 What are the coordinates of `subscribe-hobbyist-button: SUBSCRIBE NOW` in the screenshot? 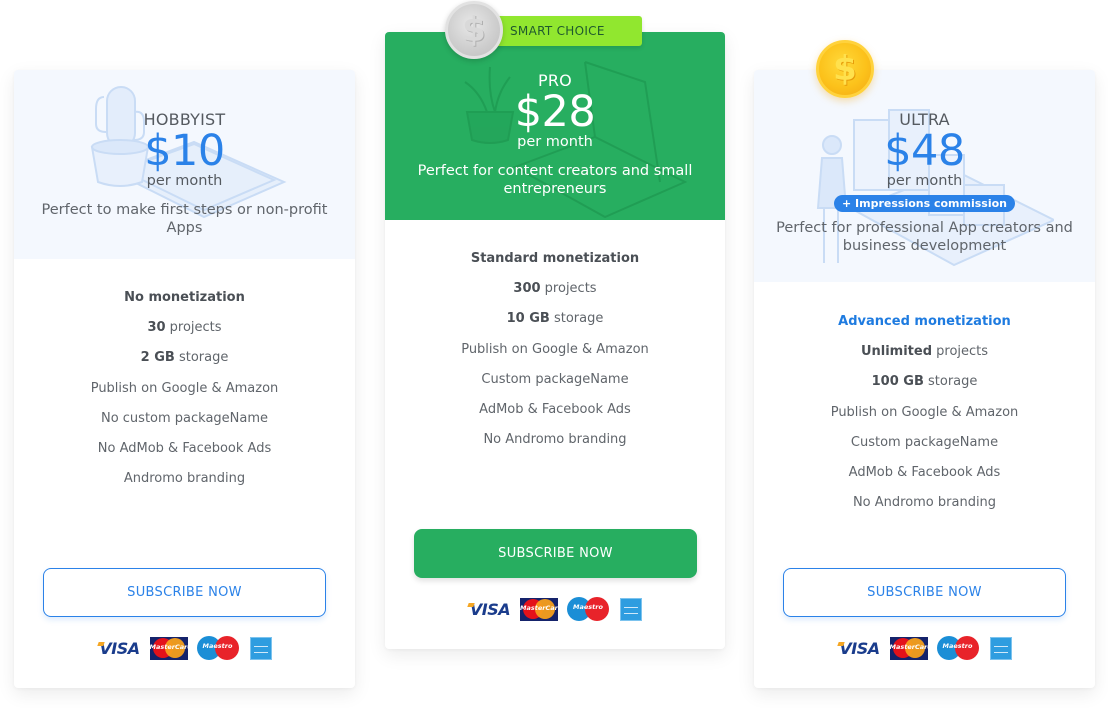 It's located at (184, 592).